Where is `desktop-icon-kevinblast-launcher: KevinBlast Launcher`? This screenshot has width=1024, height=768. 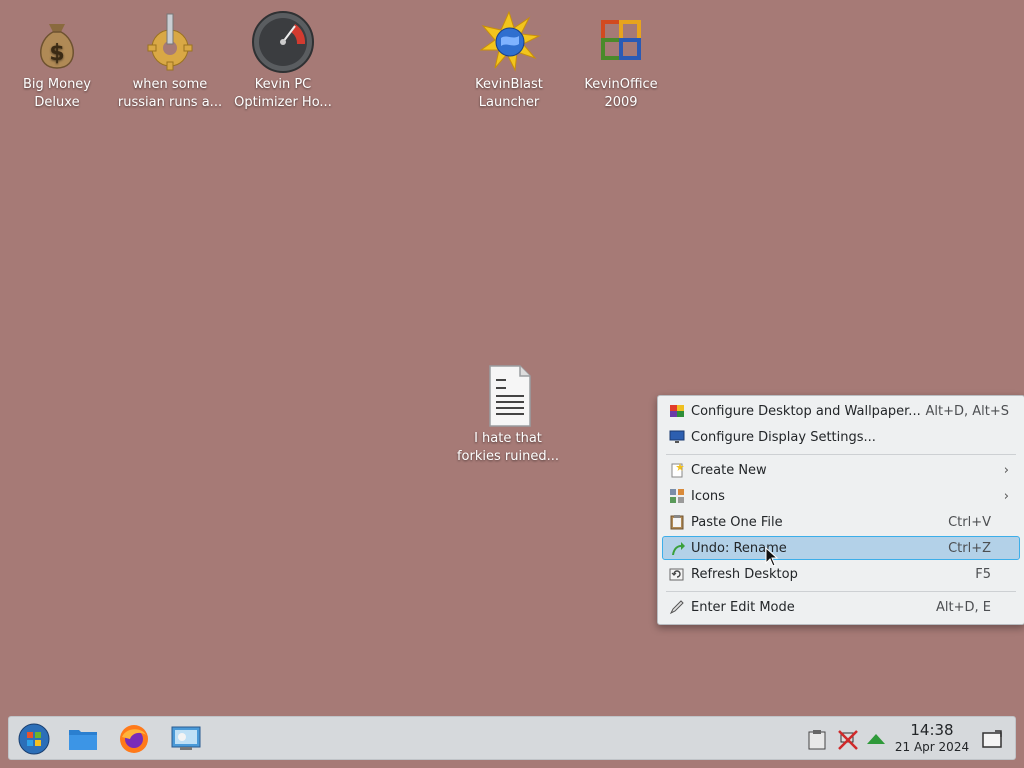
desktop-icon-kevinblast-launcher: KevinBlast Launcher is located at coordinates (509, 58).